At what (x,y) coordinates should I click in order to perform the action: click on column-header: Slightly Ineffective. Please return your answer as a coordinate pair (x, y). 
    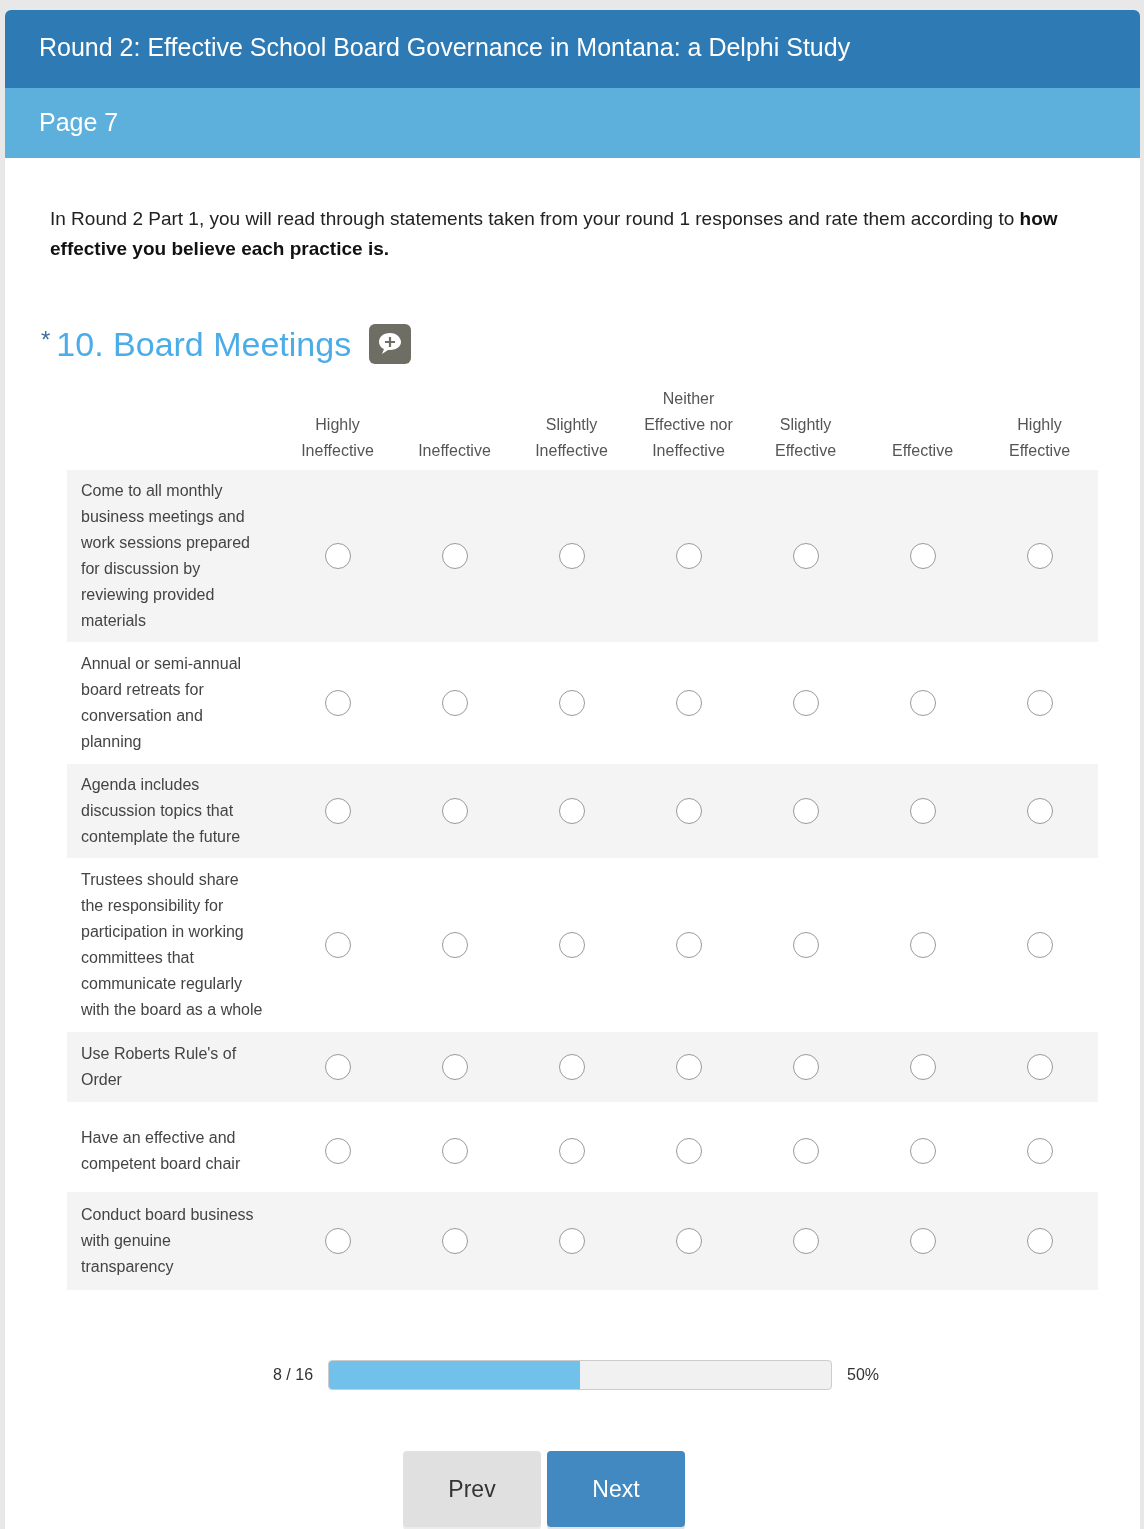
    Looking at the image, I should click on (571, 438).